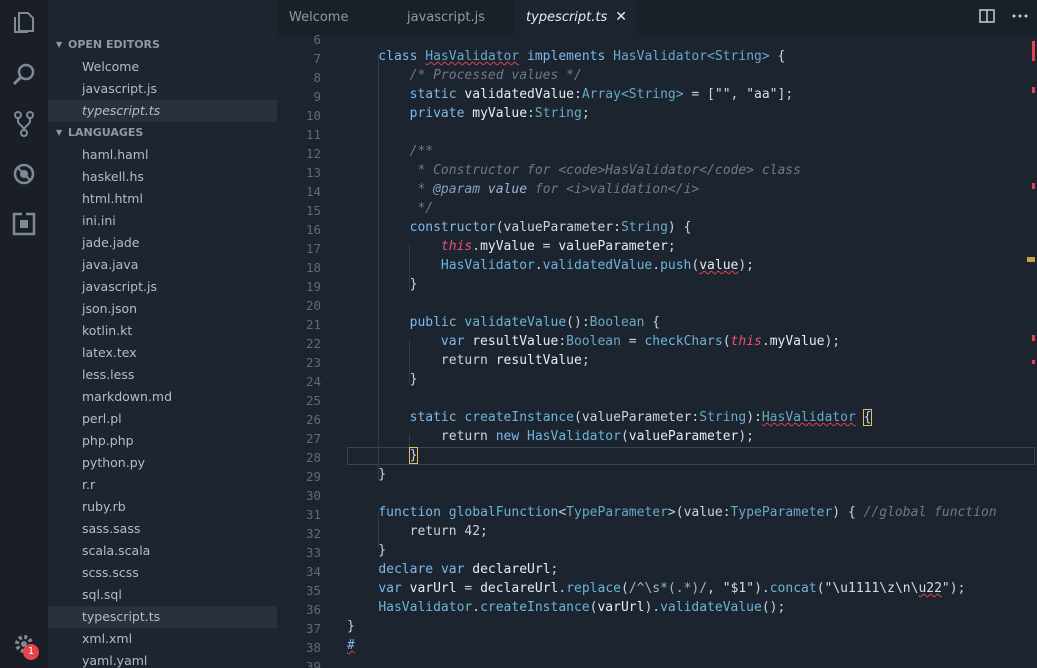  Describe the element at coordinates (621, 17) in the screenshot. I see `close-icon: ✕` at that location.